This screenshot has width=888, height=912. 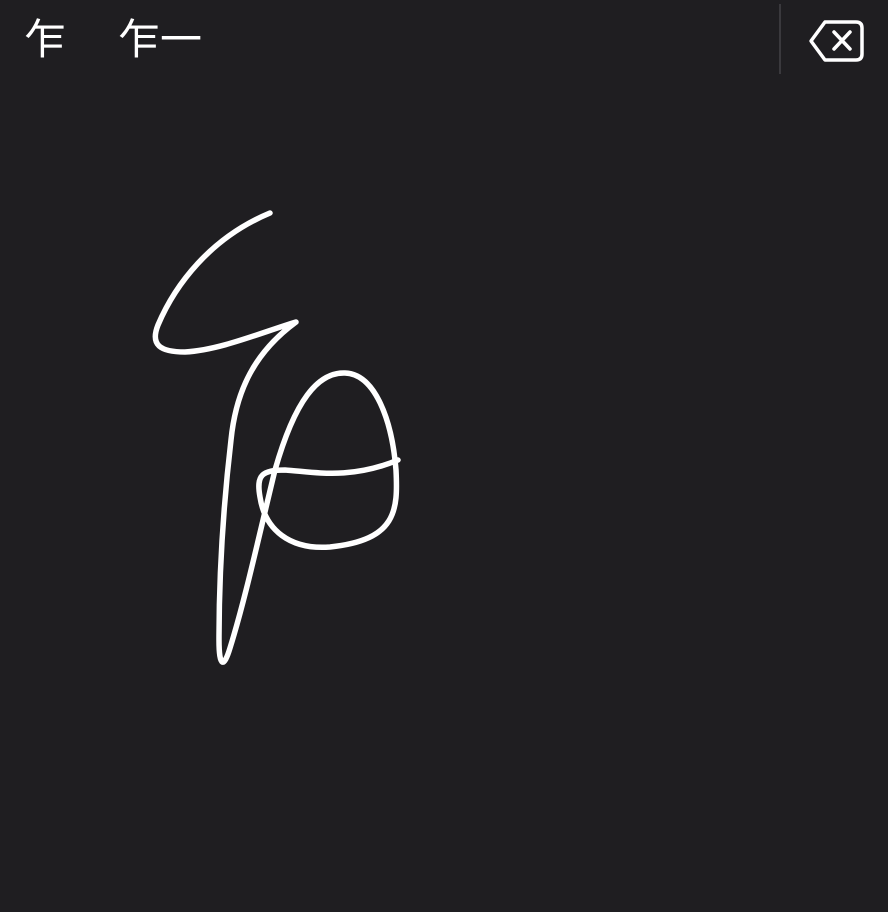 What do you see at coordinates (45, 40) in the screenshot?
I see `candidate-item-1: 乍` at bounding box center [45, 40].